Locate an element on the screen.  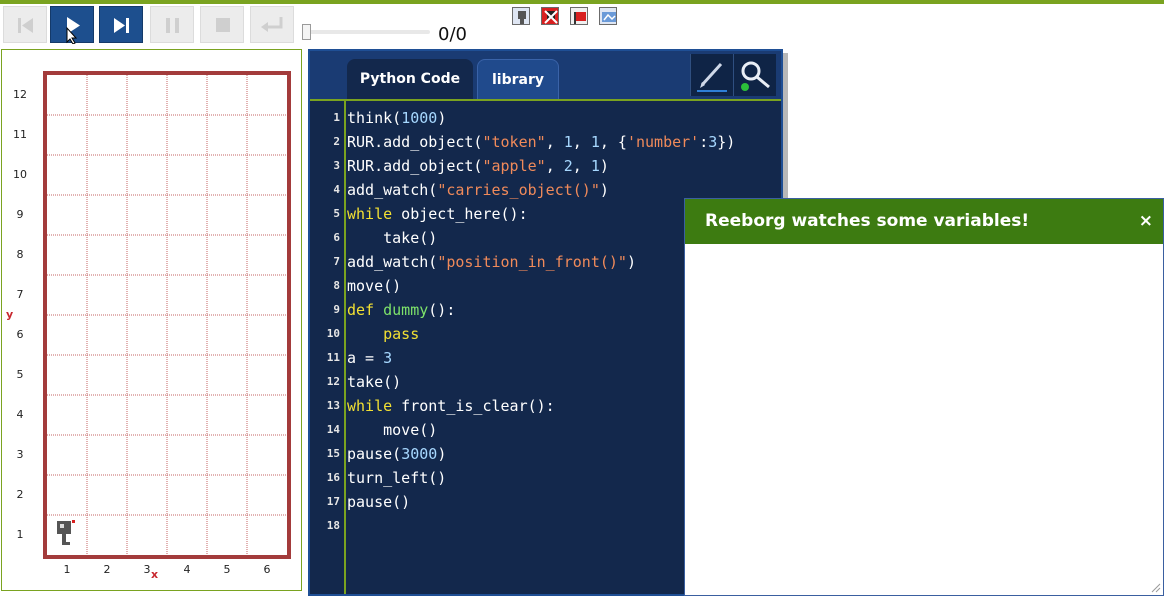
x-tick-label: 2 is located at coordinates (107, 569).